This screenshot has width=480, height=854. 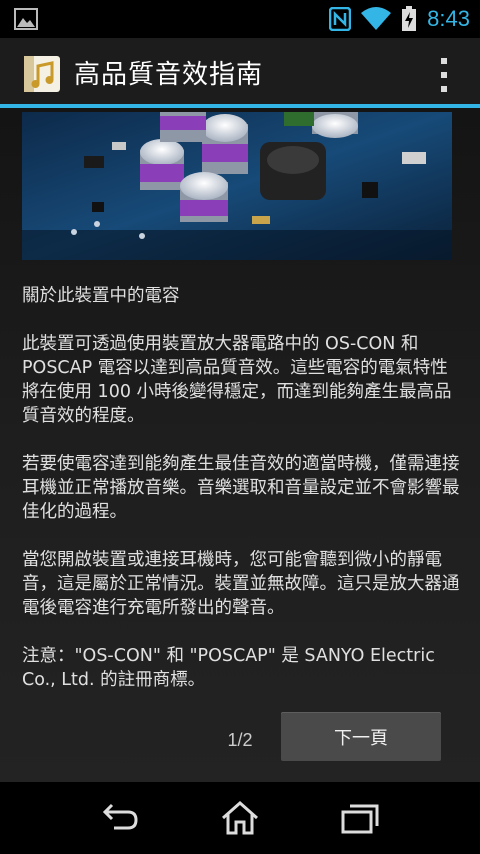 I want to click on page-indicator: 1/2, so click(x=240, y=740).